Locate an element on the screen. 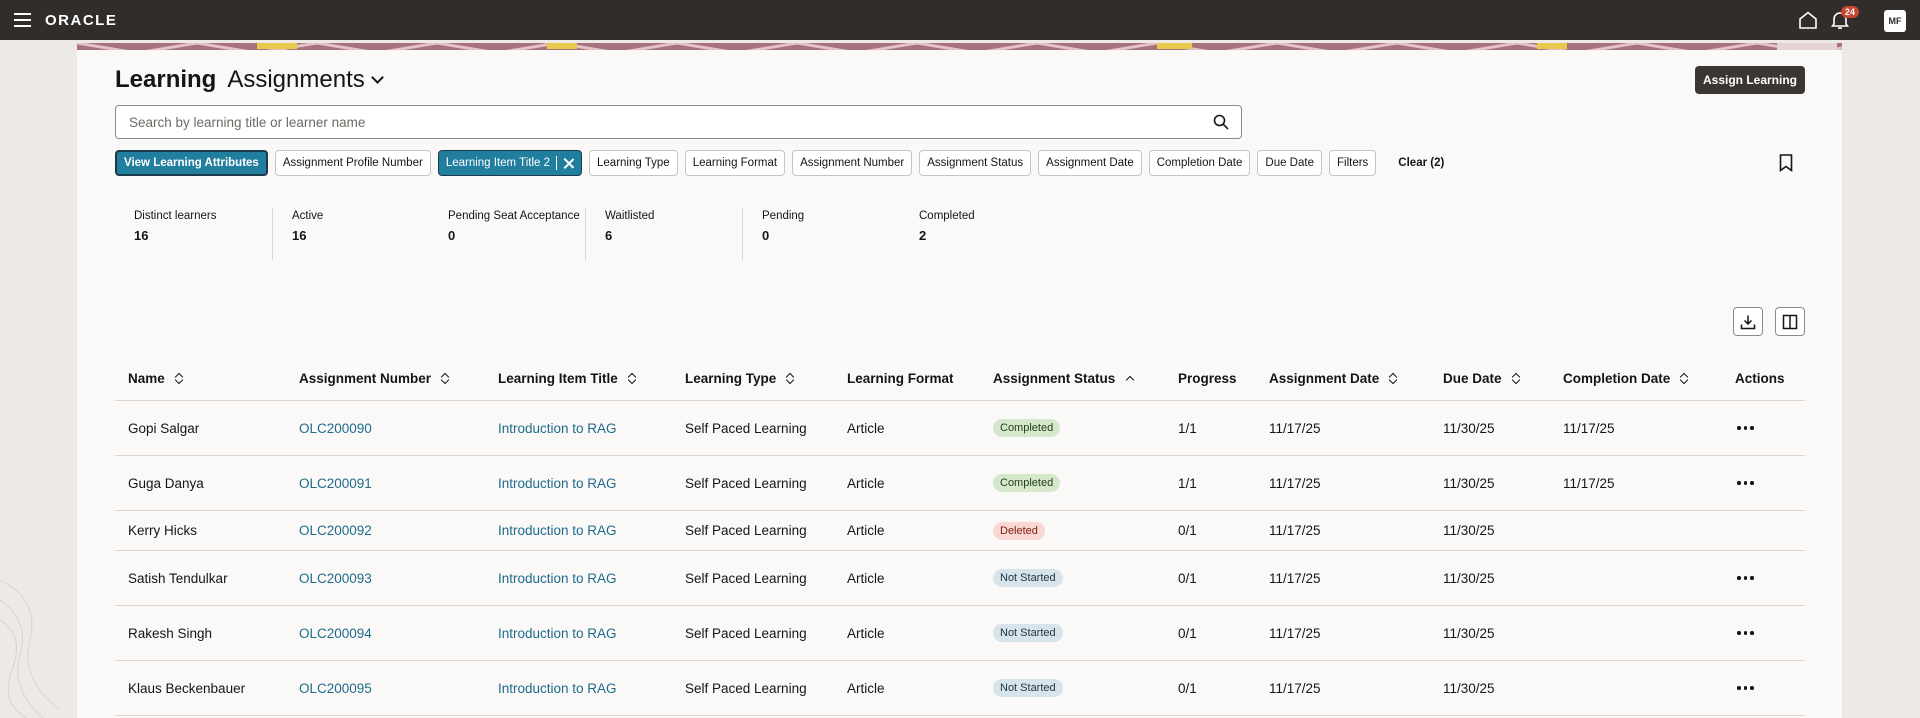 The image size is (1920, 718). filter-assignment-status: Assignment Status is located at coordinates (975, 163).